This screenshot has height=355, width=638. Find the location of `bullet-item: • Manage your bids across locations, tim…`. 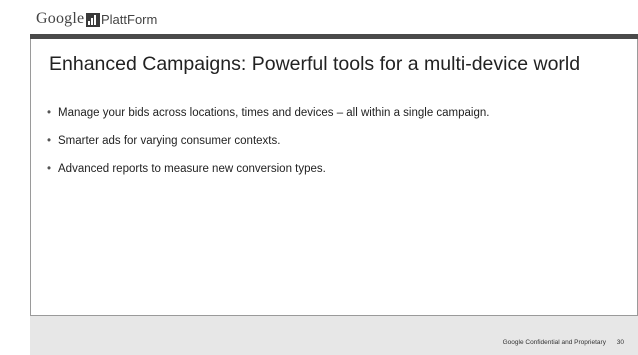

bullet-item: • Manage your bids across locations, tim… is located at coordinates (337, 113).